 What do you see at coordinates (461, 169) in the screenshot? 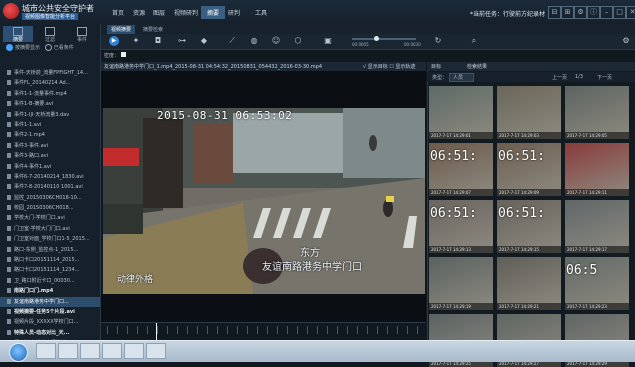
I see `thumbnail: 06:51: 2017-7-17 14:29:07` at bounding box center [461, 169].